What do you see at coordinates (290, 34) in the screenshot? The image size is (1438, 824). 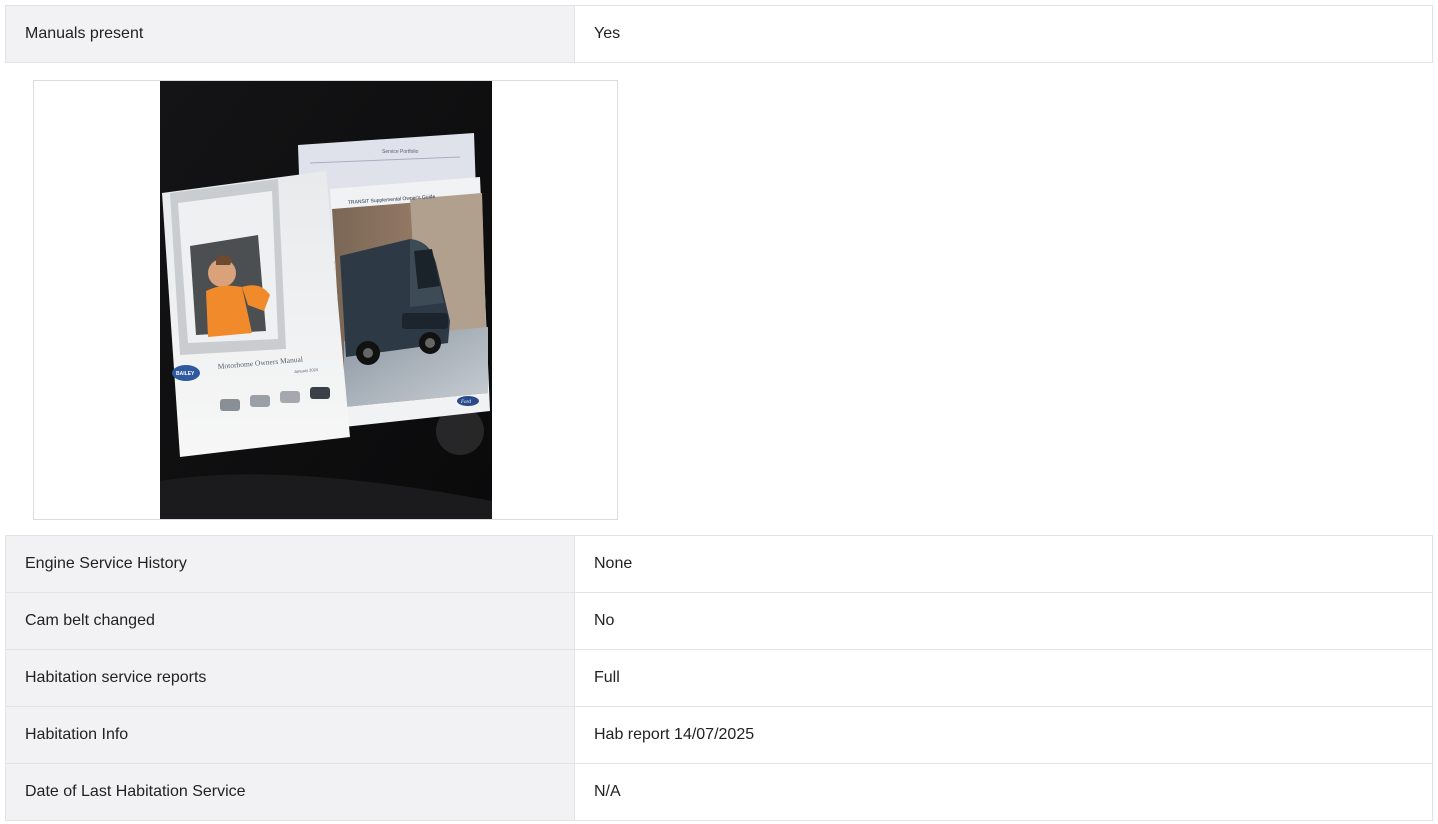 I see `row-label-manuals-present: Manuals present` at bounding box center [290, 34].